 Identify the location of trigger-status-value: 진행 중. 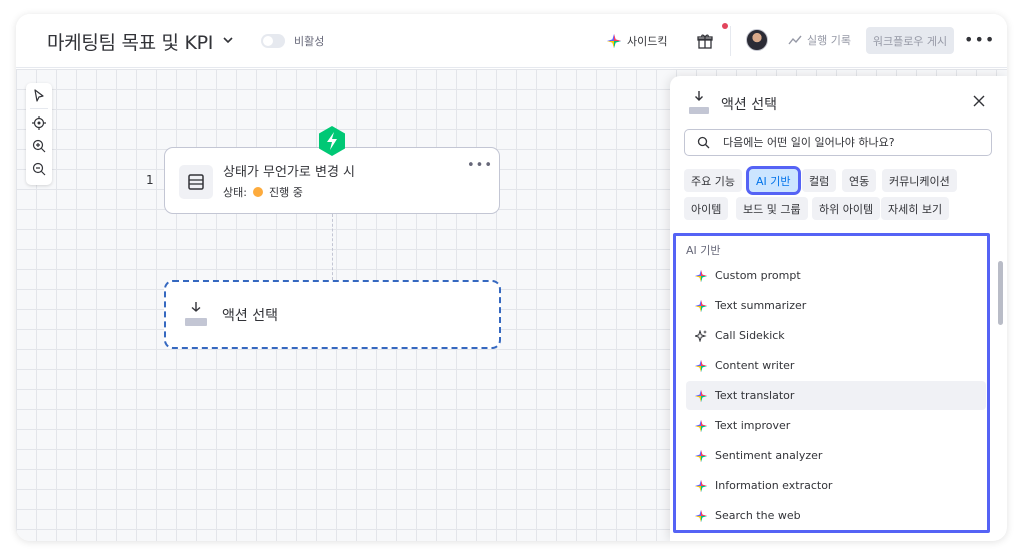
(285, 192).